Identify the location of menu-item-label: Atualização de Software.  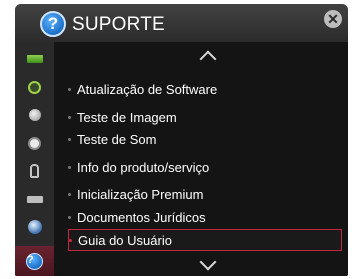
(147, 89).